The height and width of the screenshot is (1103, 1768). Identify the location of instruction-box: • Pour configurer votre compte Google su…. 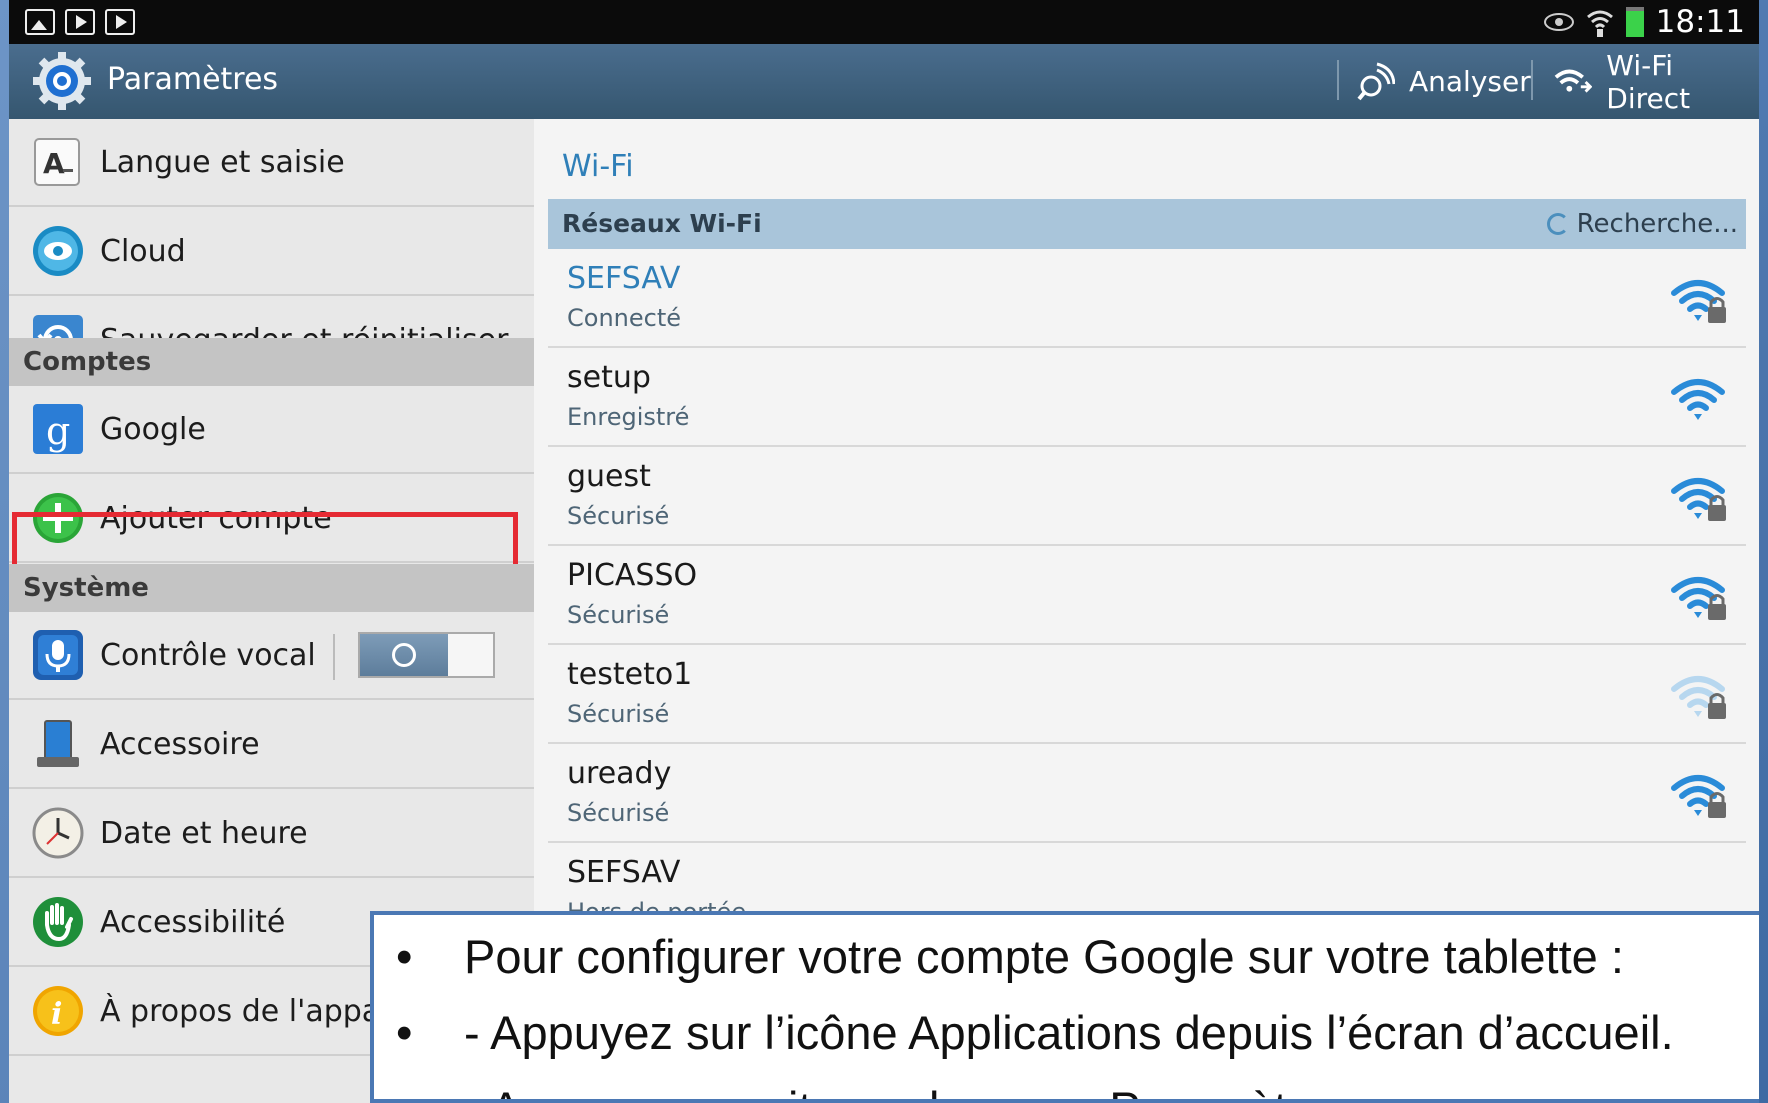
(1064, 1007).